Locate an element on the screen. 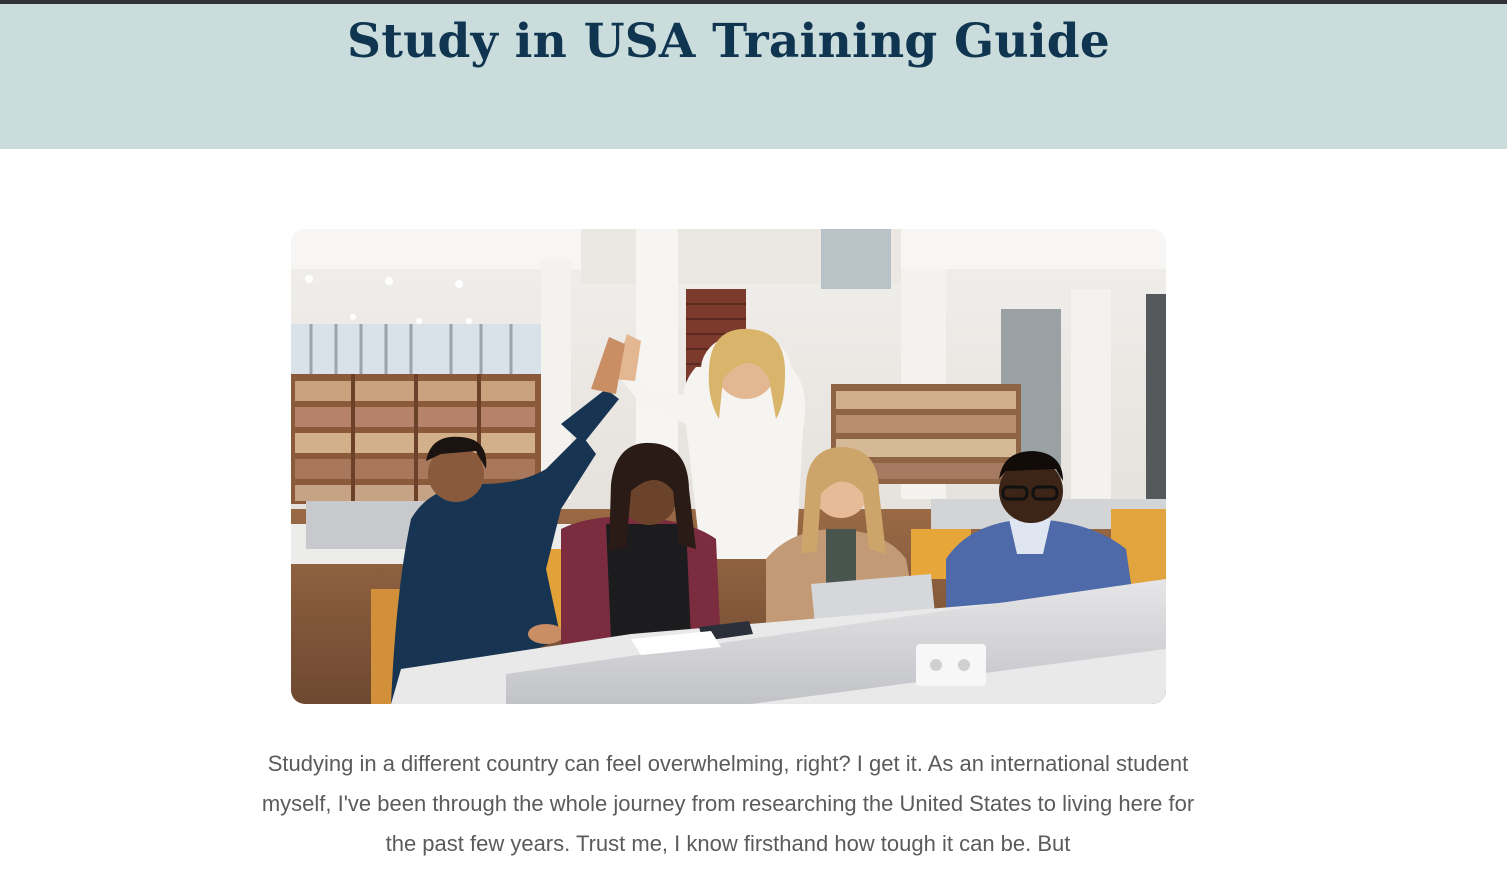  page-title: Study in USA Training Guide is located at coordinates (728, 41).